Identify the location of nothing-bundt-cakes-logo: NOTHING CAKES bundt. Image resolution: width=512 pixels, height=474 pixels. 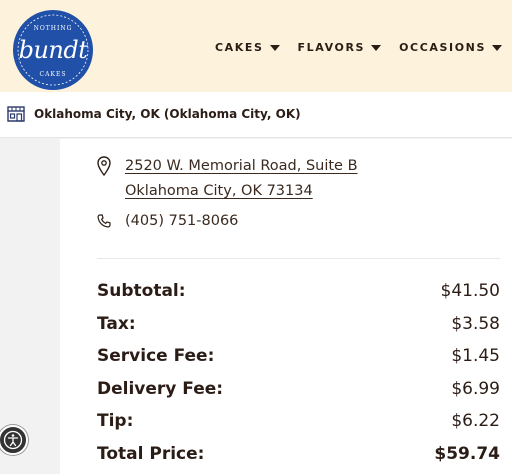
(53, 50).